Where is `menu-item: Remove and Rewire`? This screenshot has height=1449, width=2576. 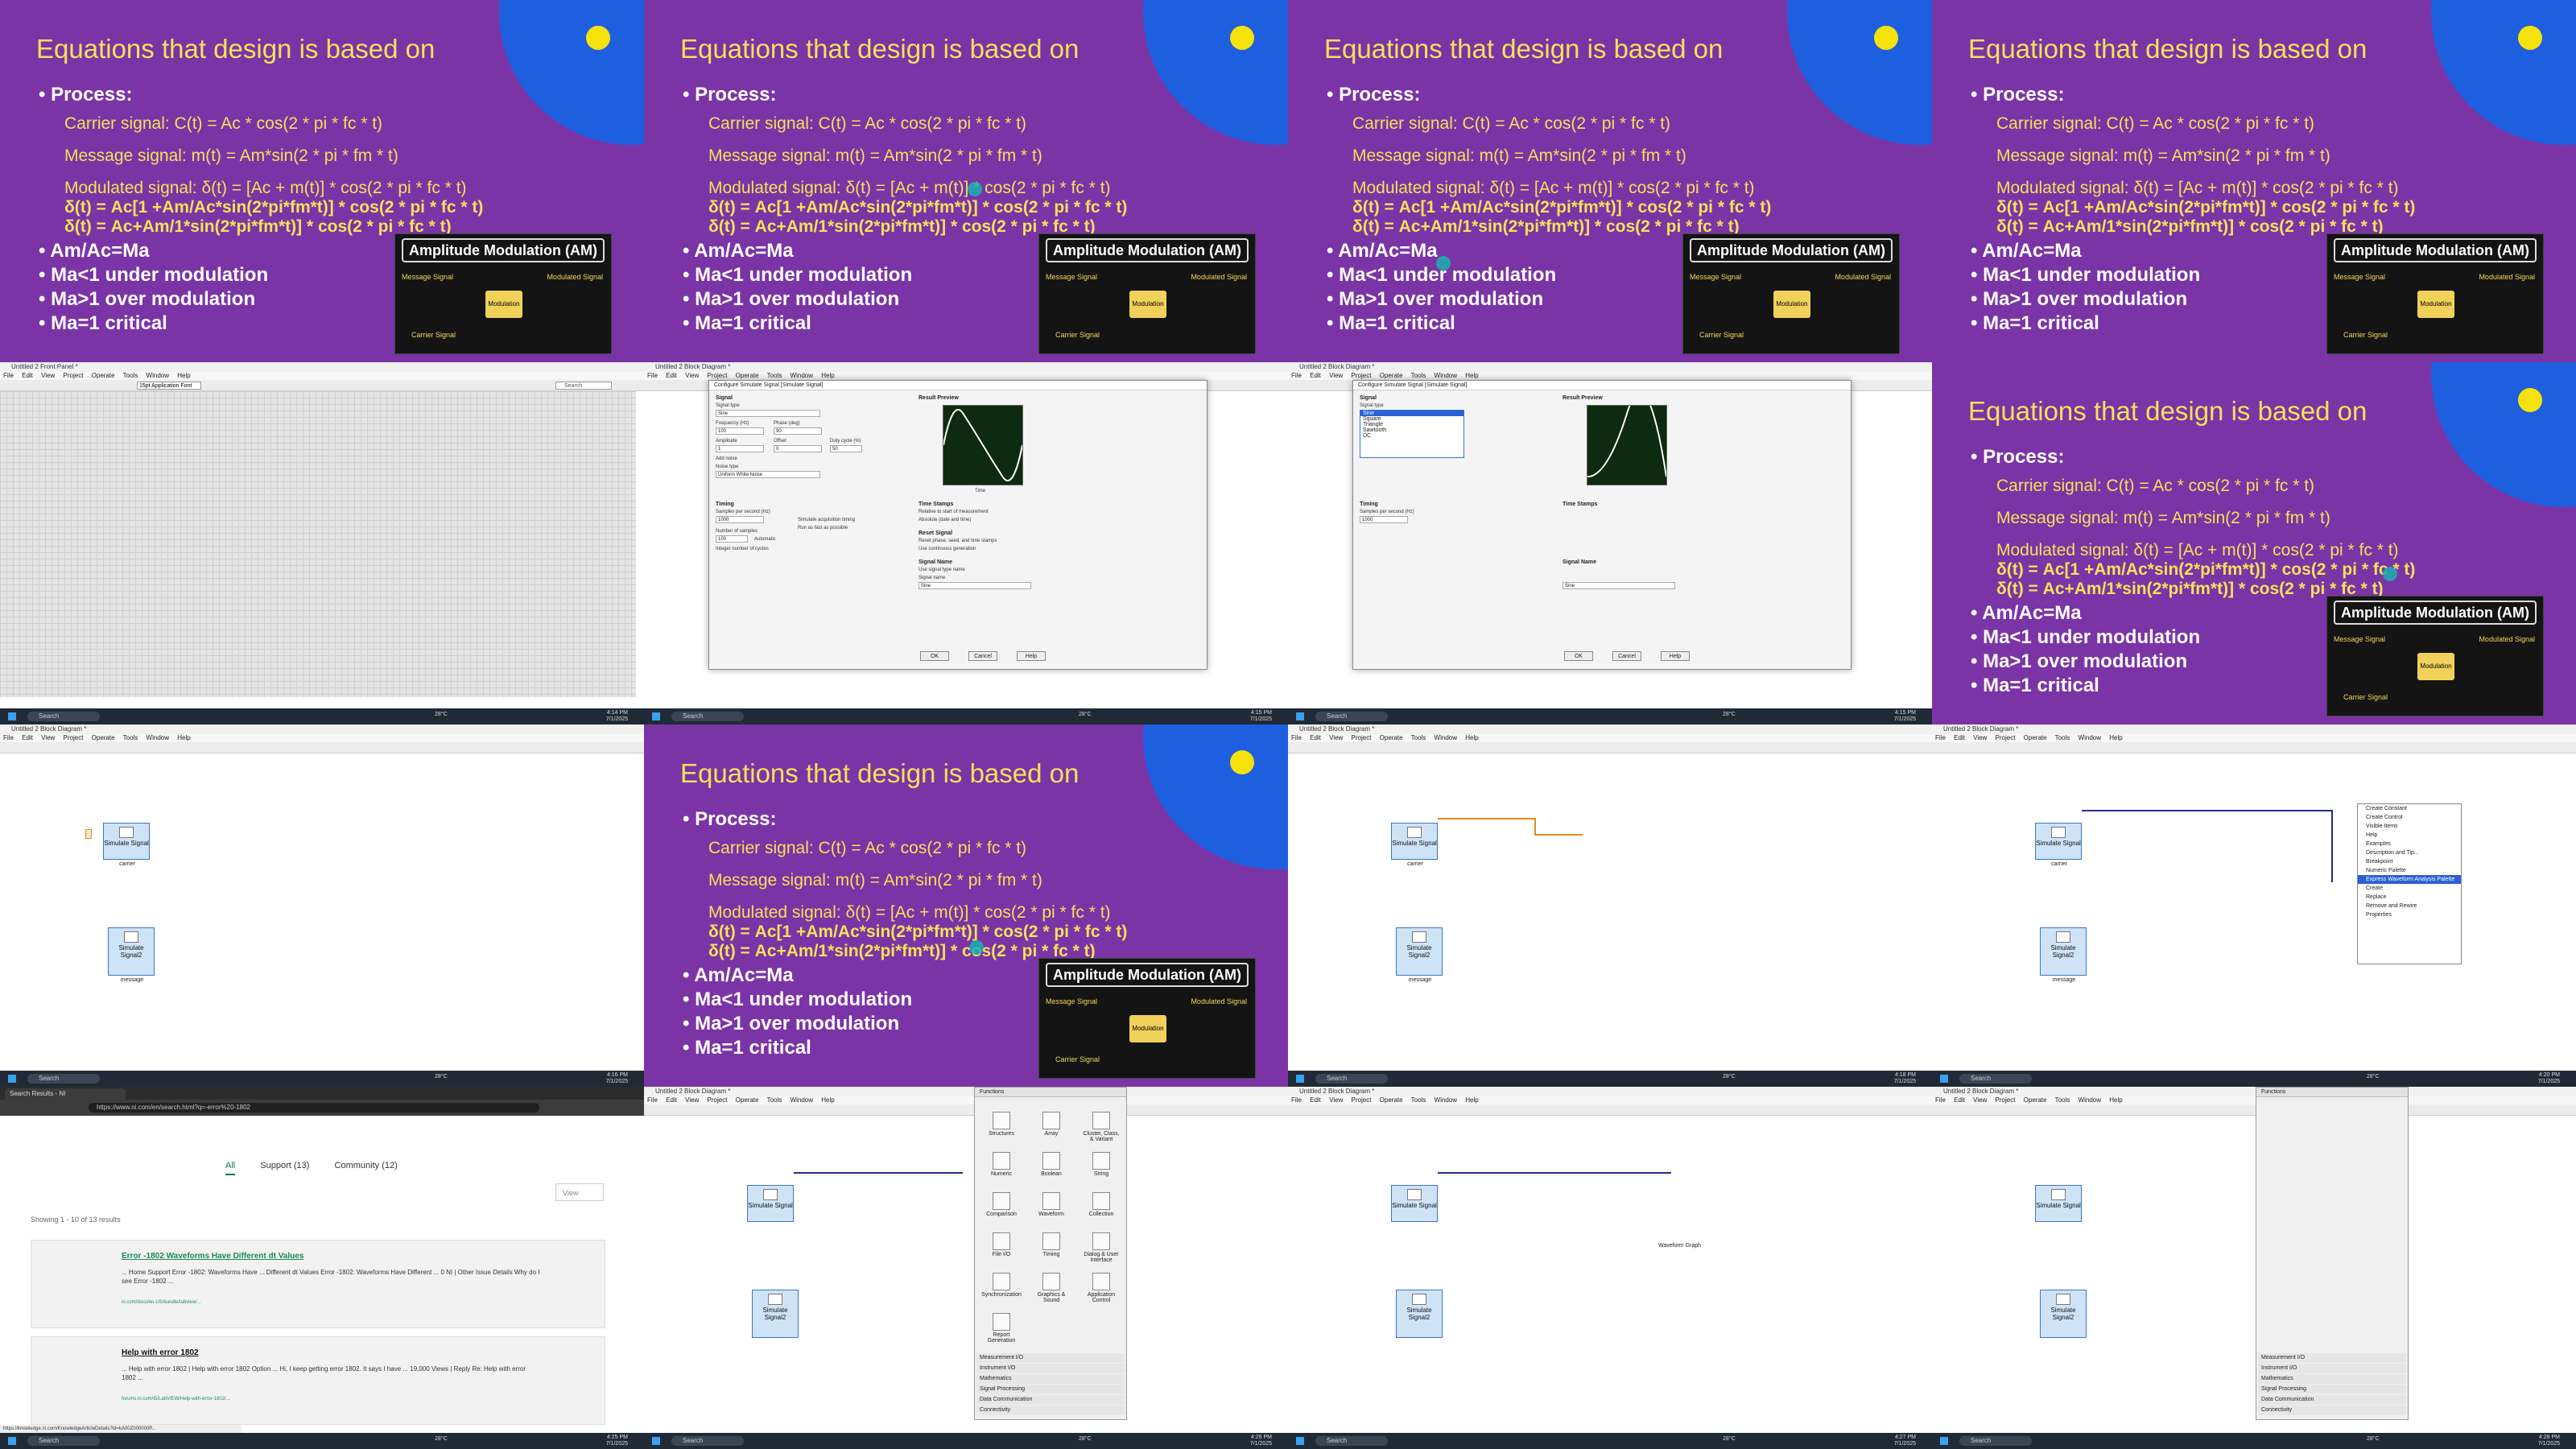 menu-item: Remove and Rewire is located at coordinates (2409, 906).